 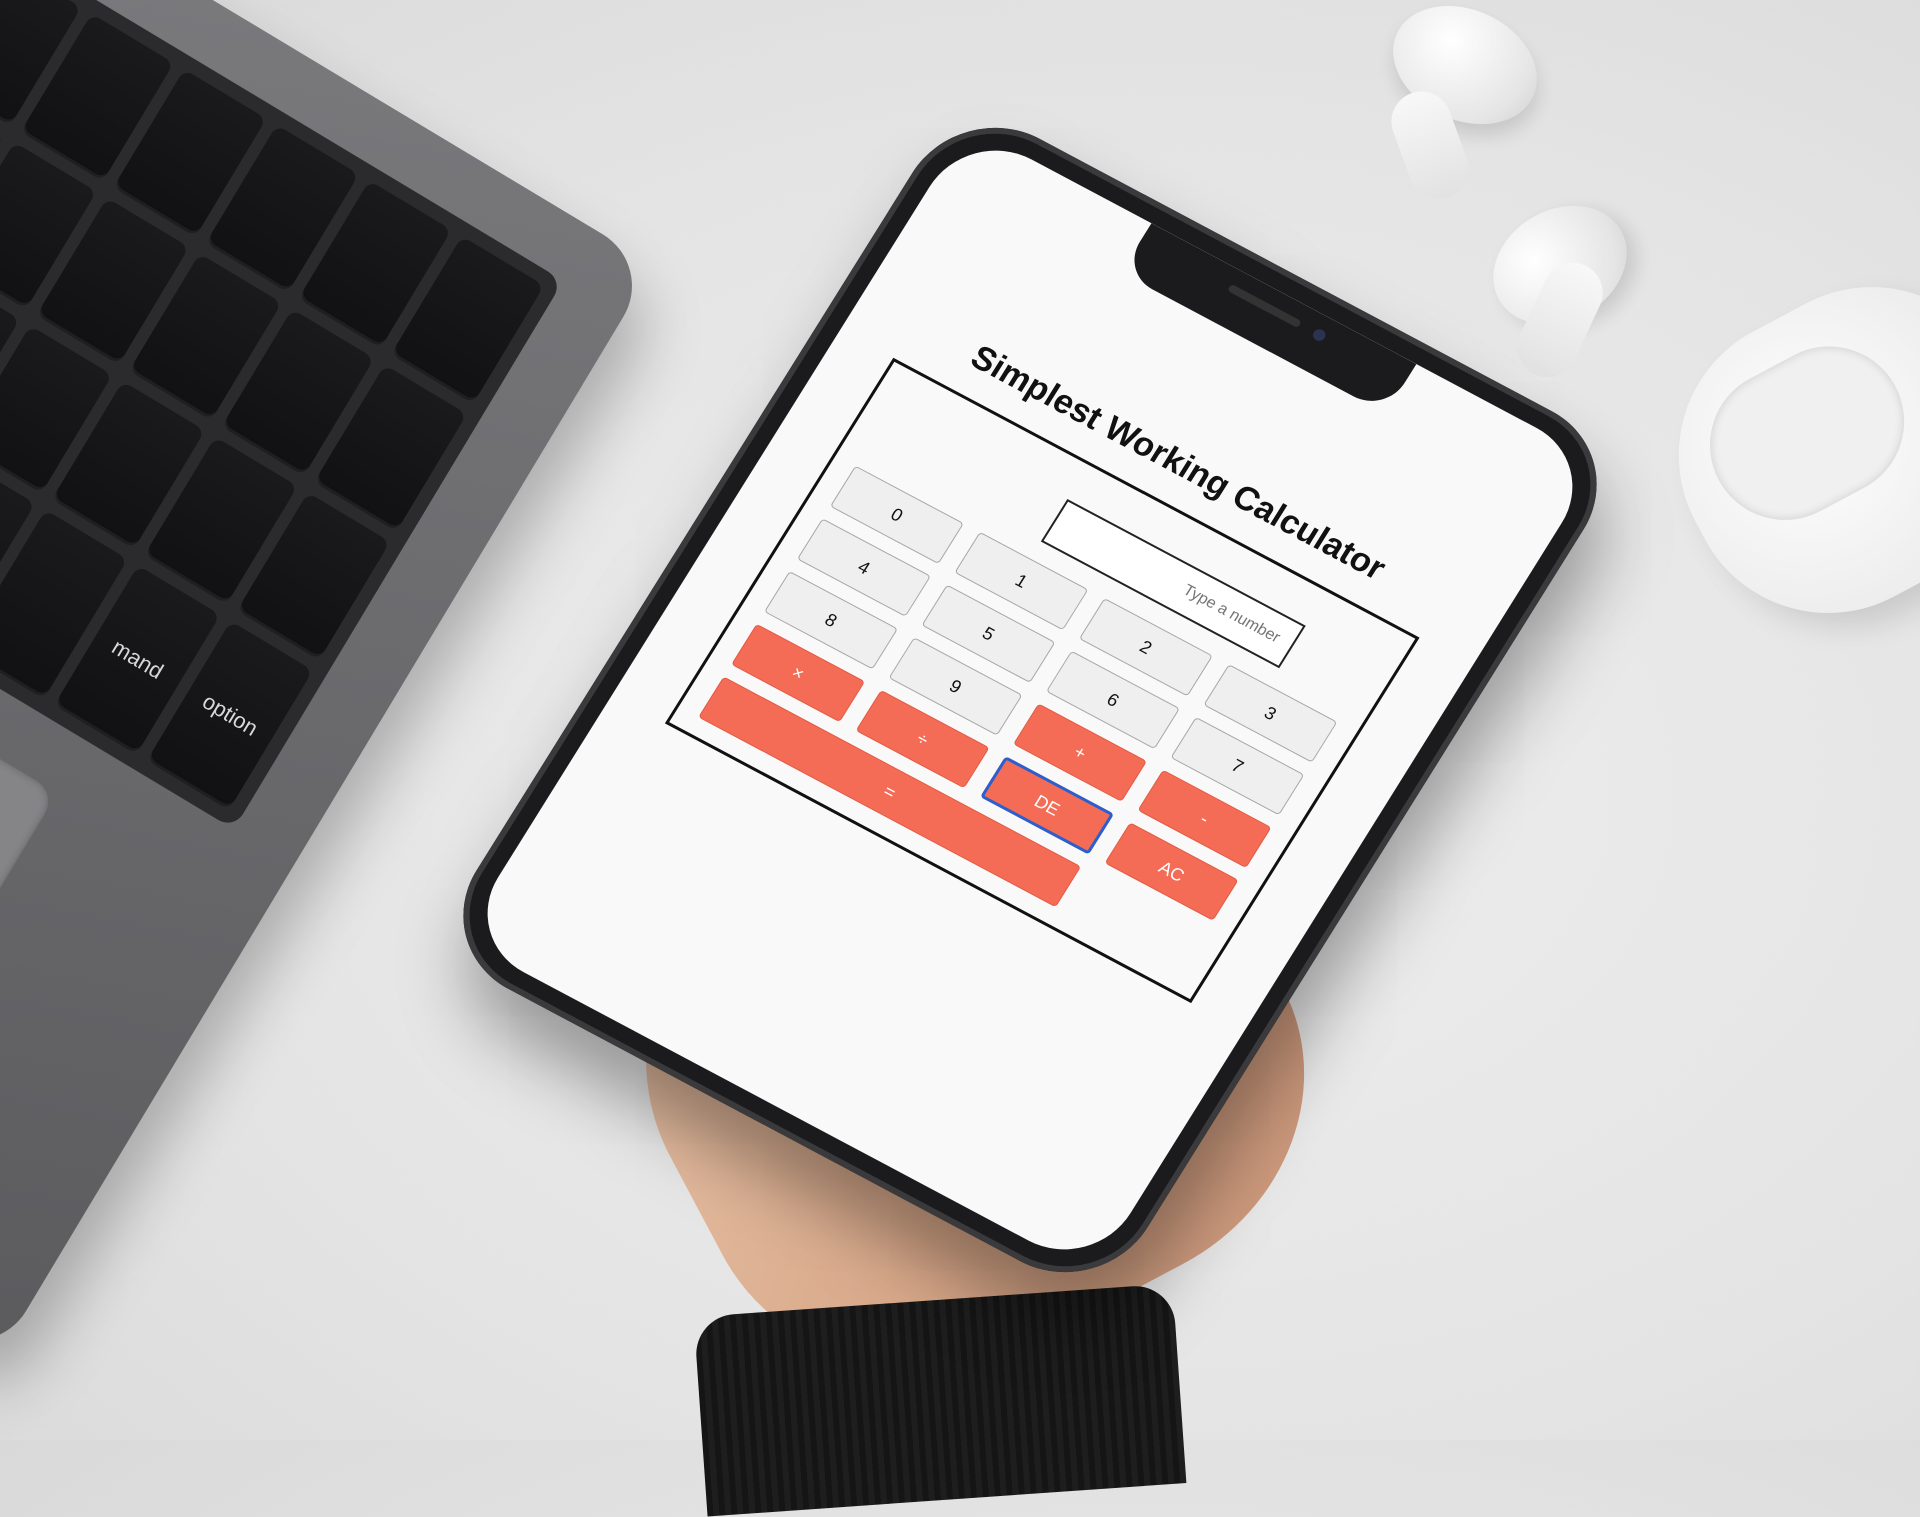 I want to click on sweater-sleeve, so click(x=940, y=1400).